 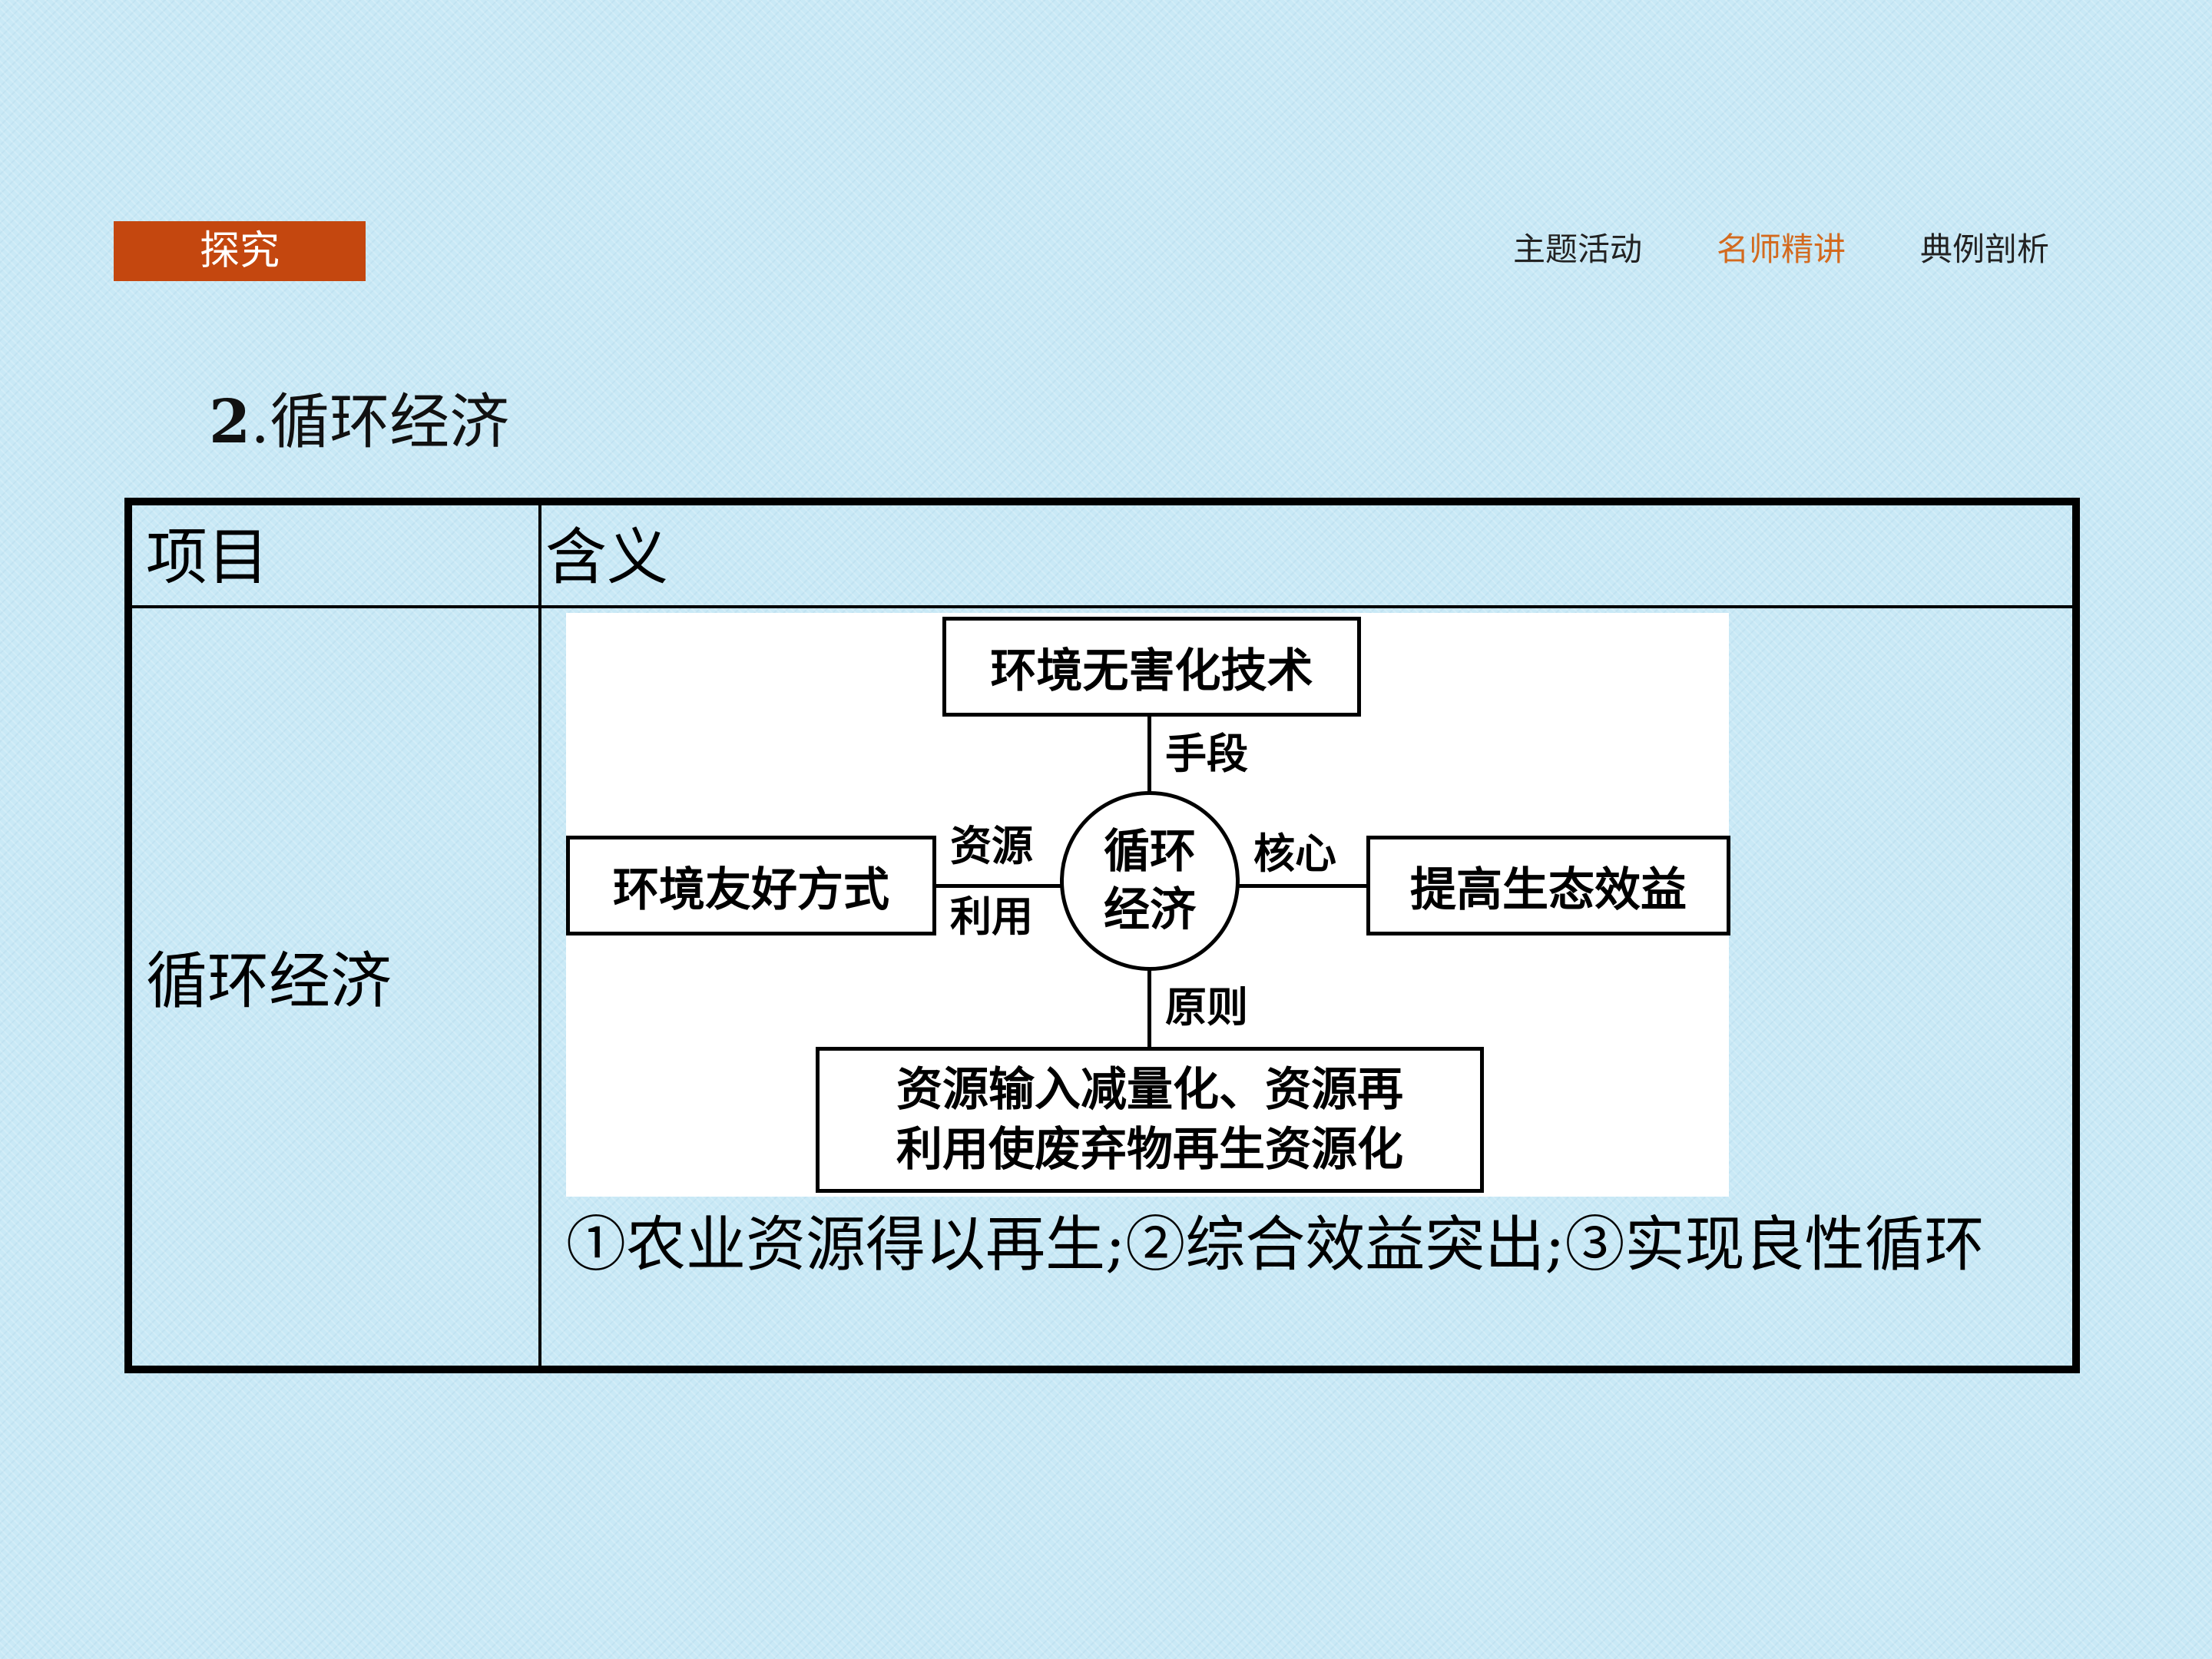 What do you see at coordinates (230, 422) in the screenshot?
I see `section-number: 2` at bounding box center [230, 422].